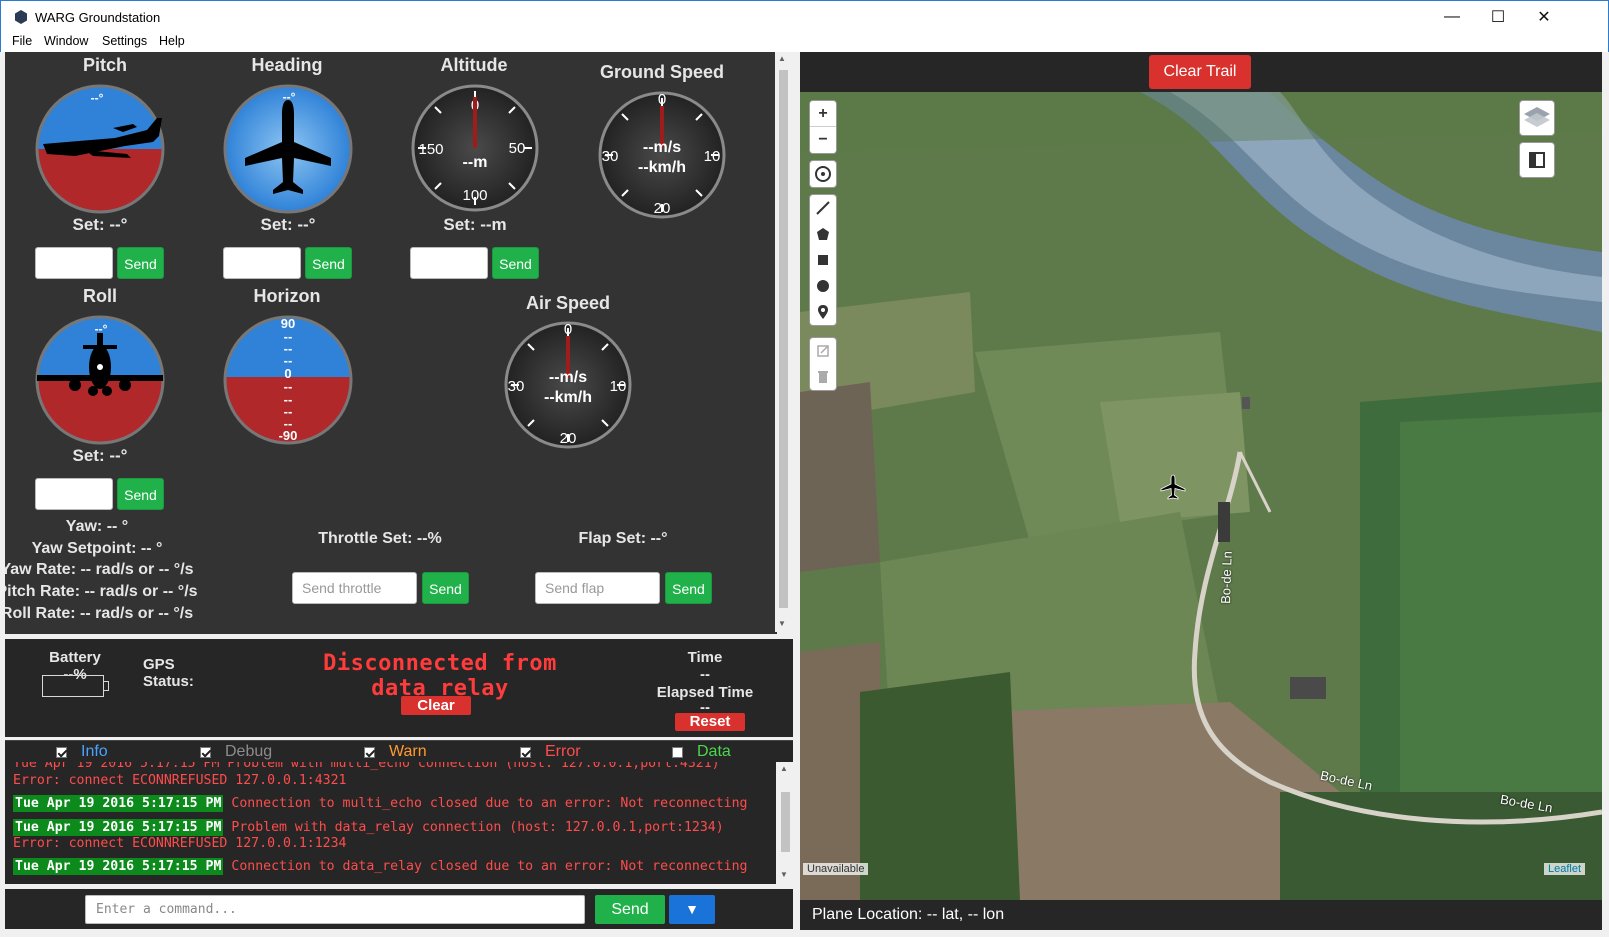 This screenshot has height=937, width=1609. I want to click on filter-debug: Debug, so click(236, 752).